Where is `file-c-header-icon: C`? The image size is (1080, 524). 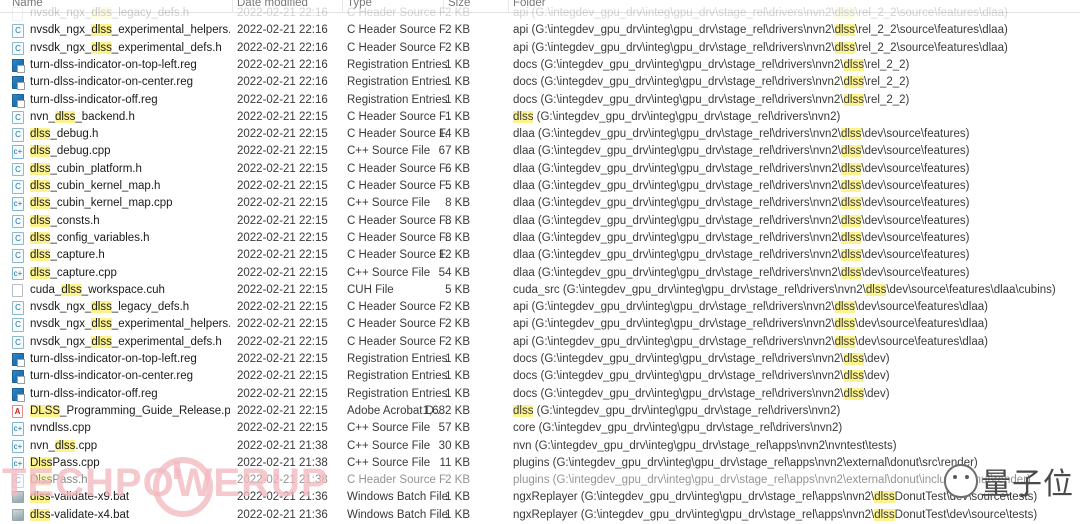
file-c-header-icon: C is located at coordinates (18, 31).